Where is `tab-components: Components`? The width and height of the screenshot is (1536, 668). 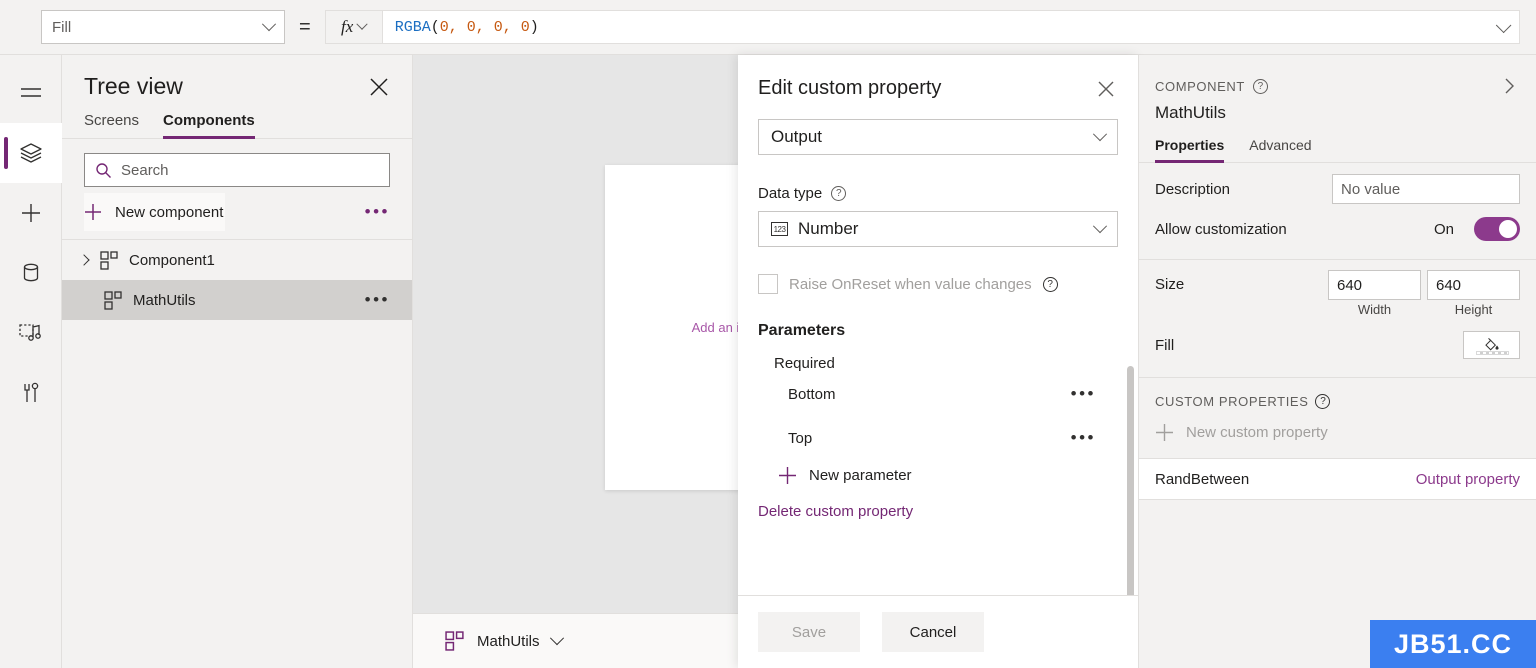 tab-components: Components is located at coordinates (209, 125).